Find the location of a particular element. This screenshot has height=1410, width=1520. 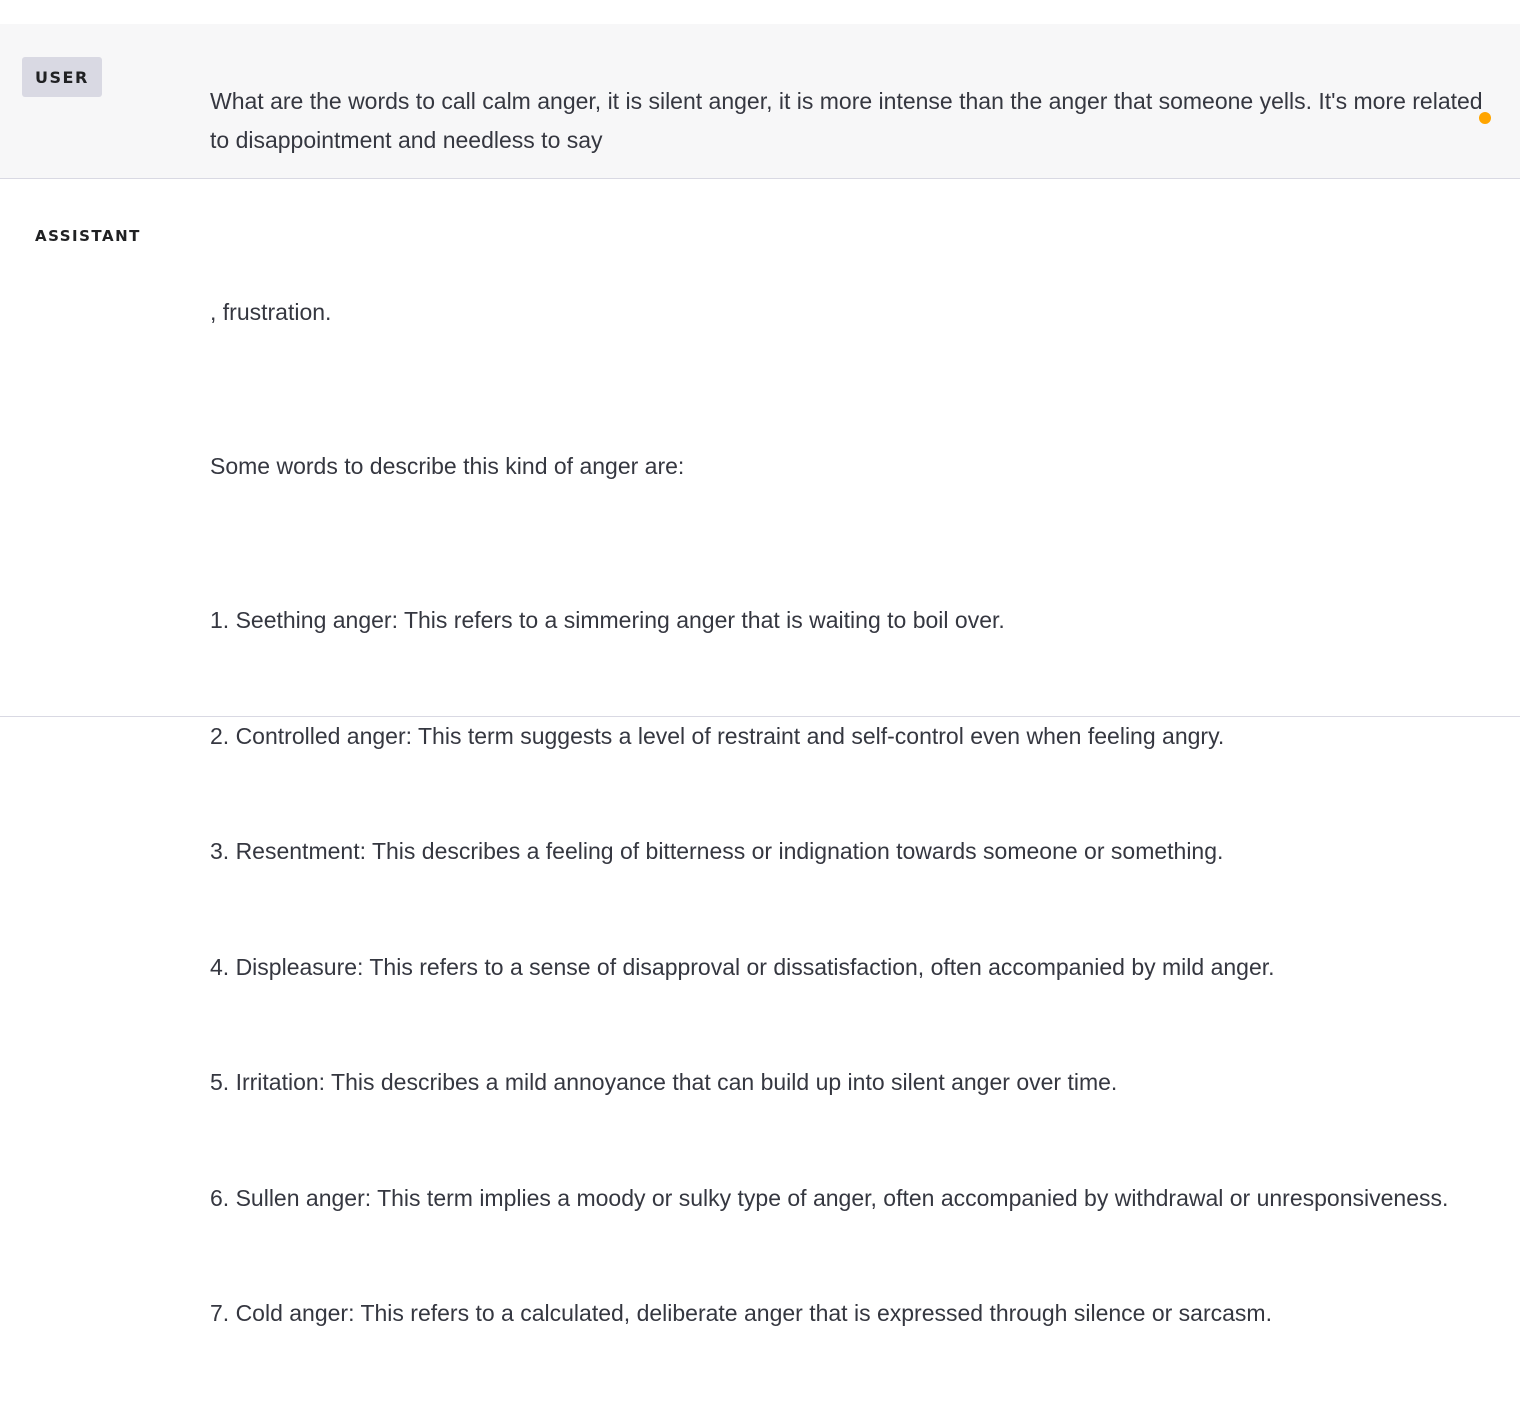

status-dot-icon is located at coordinates (1485, 118).